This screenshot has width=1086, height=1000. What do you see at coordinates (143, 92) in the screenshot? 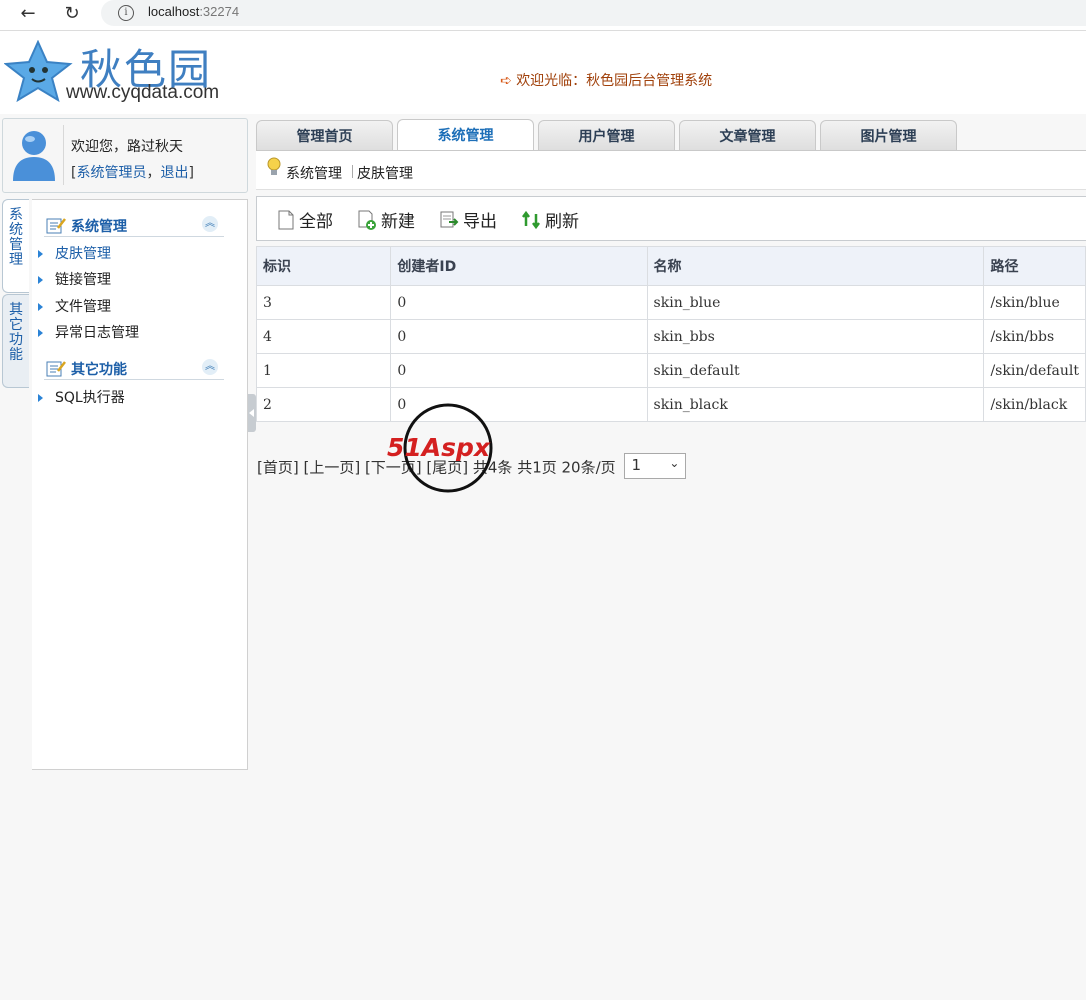
I see `logo-url: www.cyqdata.com` at bounding box center [143, 92].